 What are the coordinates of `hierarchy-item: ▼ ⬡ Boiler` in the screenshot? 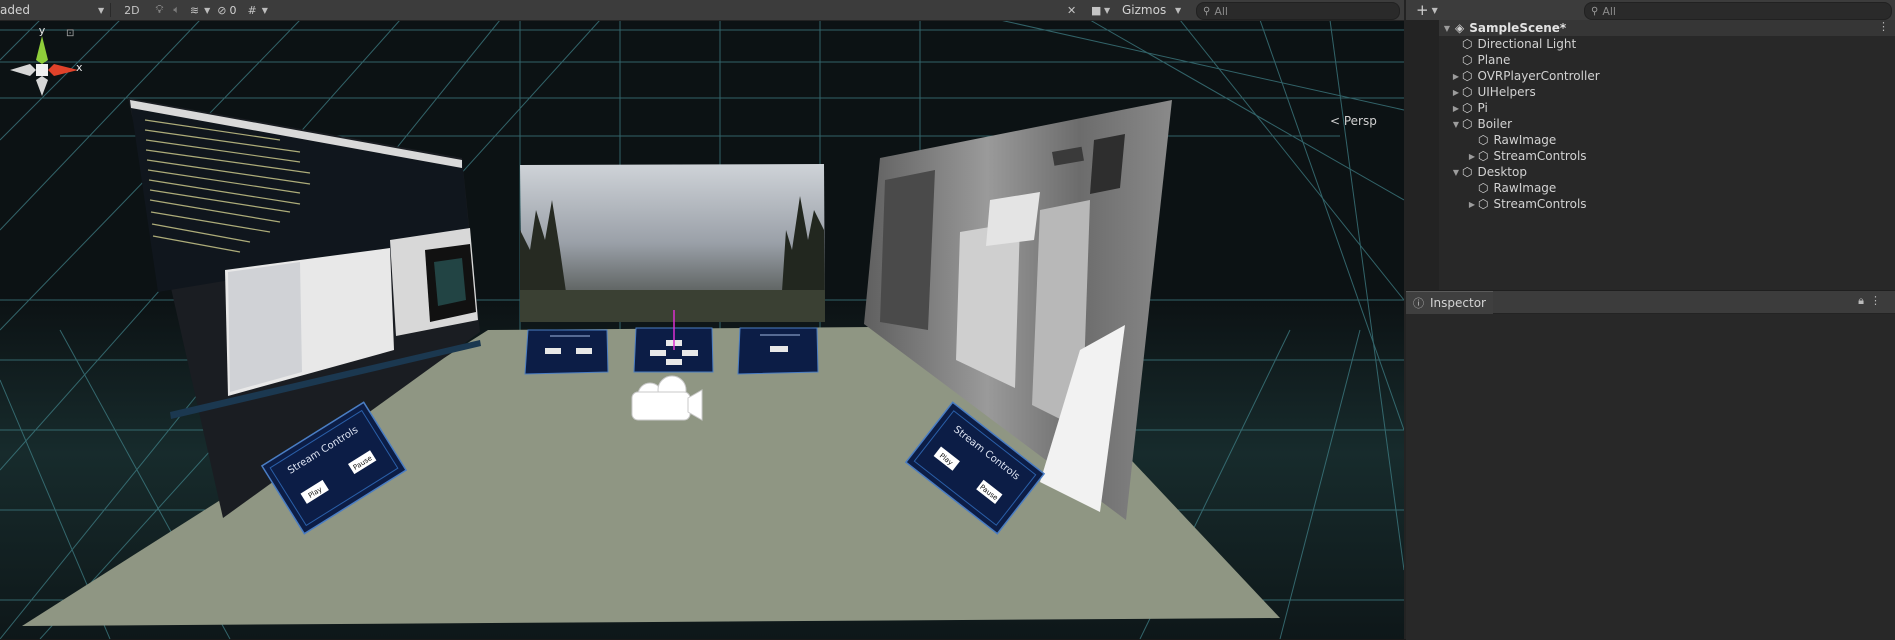 It's located at (1481, 124).